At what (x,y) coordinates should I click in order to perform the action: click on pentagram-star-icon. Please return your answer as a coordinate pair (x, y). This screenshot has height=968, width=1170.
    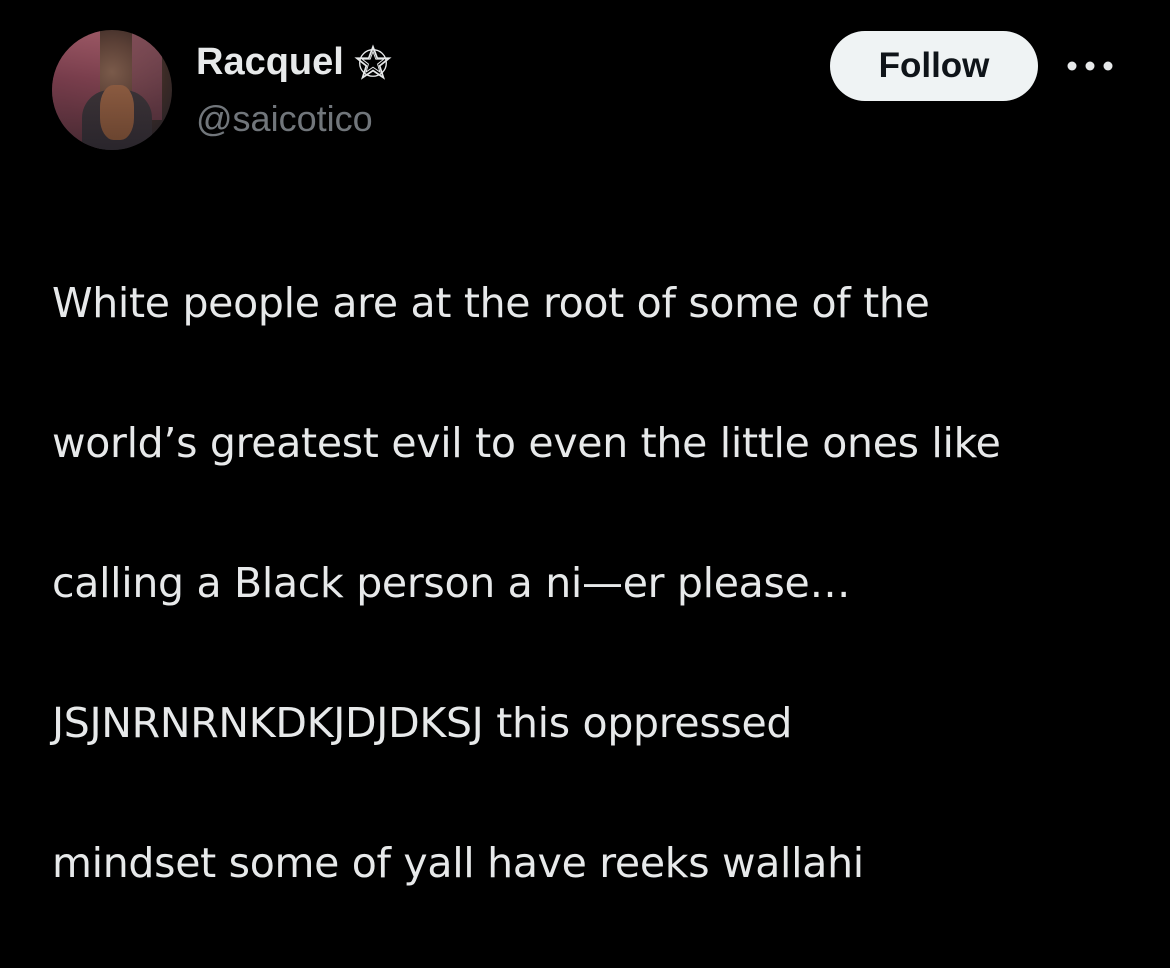
    Looking at the image, I should click on (373, 62).